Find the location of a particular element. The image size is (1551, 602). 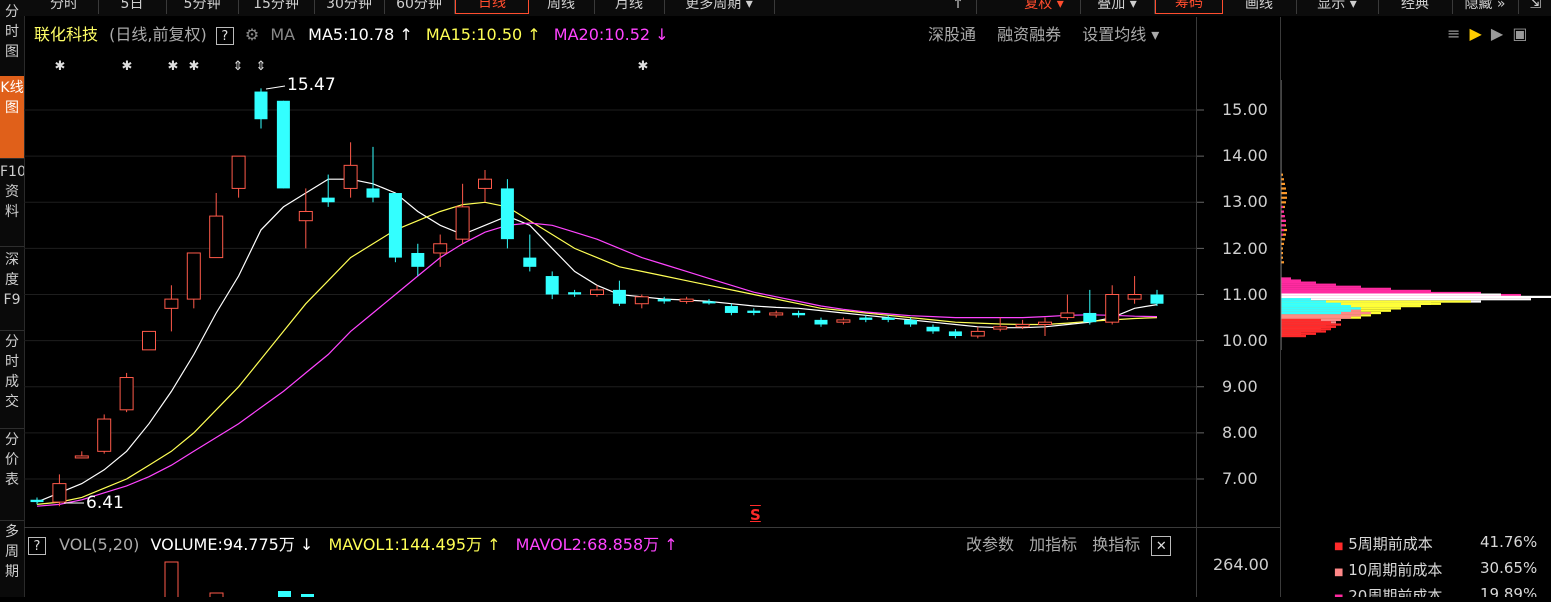

vol-indicator-name: VOL(5,20) is located at coordinates (99, 544).